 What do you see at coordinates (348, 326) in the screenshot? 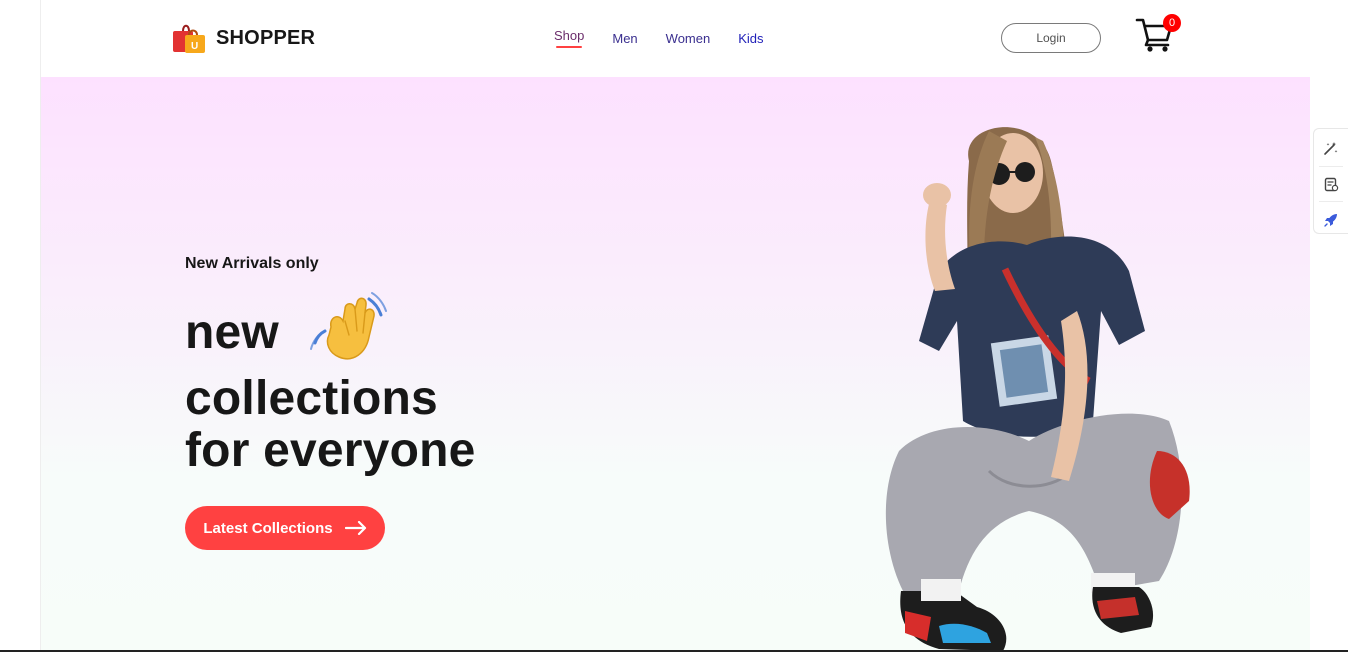
I see `waving-hand-icon` at bounding box center [348, 326].